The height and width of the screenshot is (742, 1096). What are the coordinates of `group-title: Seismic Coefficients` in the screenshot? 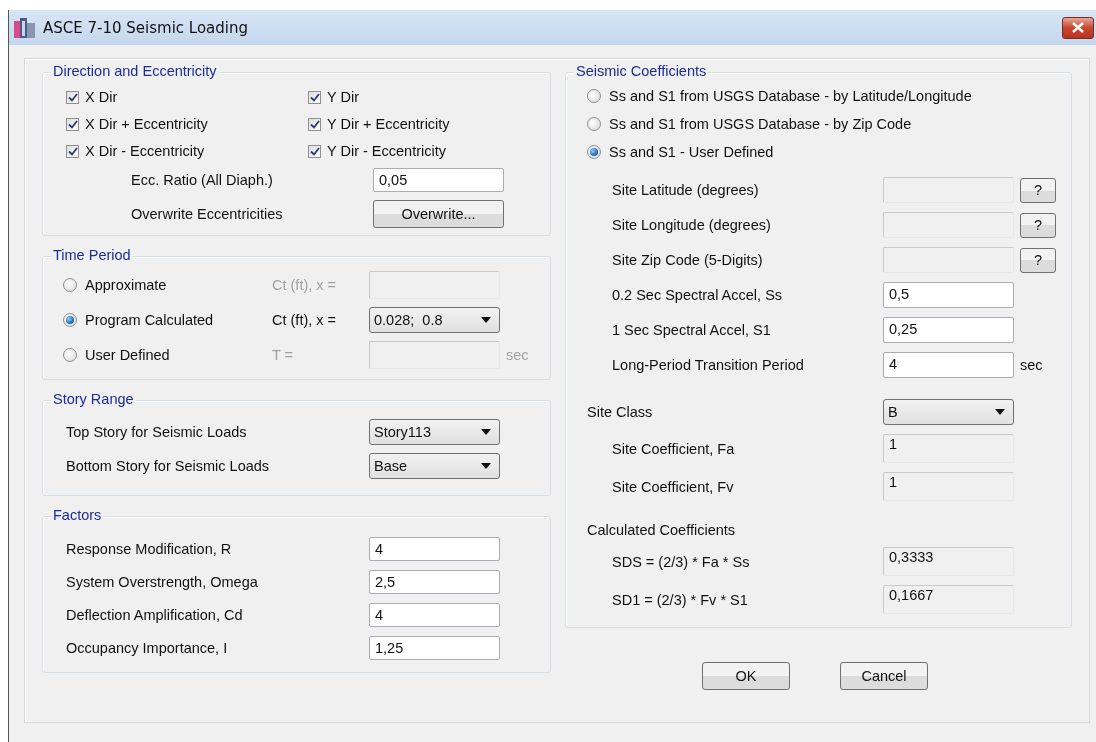 It's located at (641, 71).